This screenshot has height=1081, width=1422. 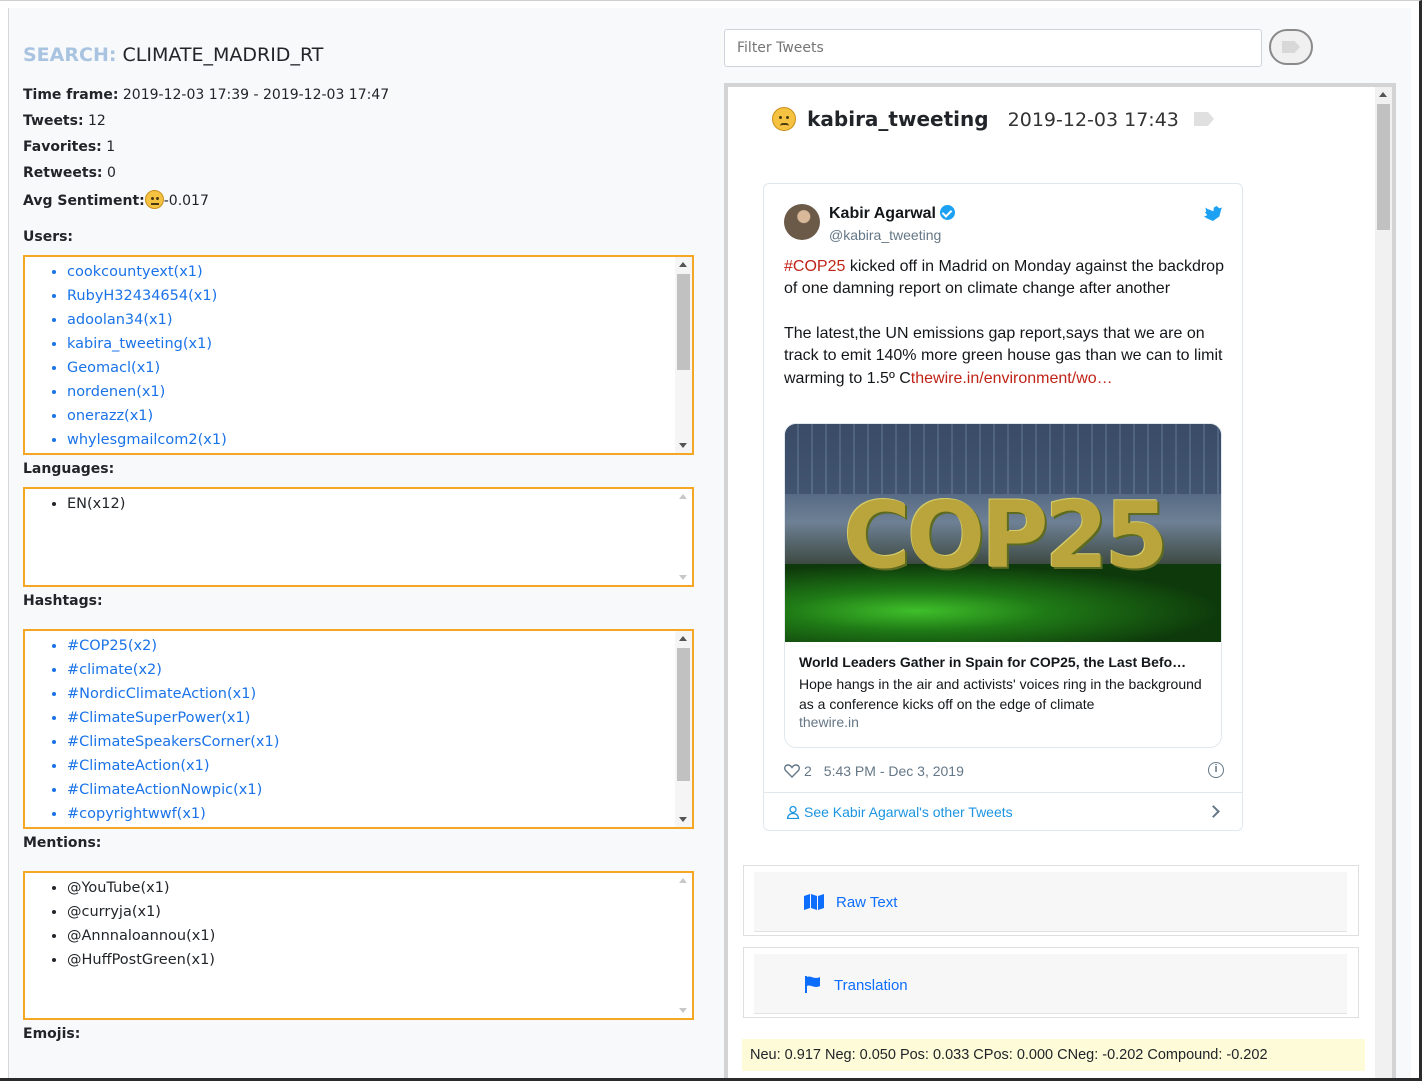 What do you see at coordinates (379, 718) in the screenshot?
I see `list-item: #ClimateSuperPower(x1)` at bounding box center [379, 718].